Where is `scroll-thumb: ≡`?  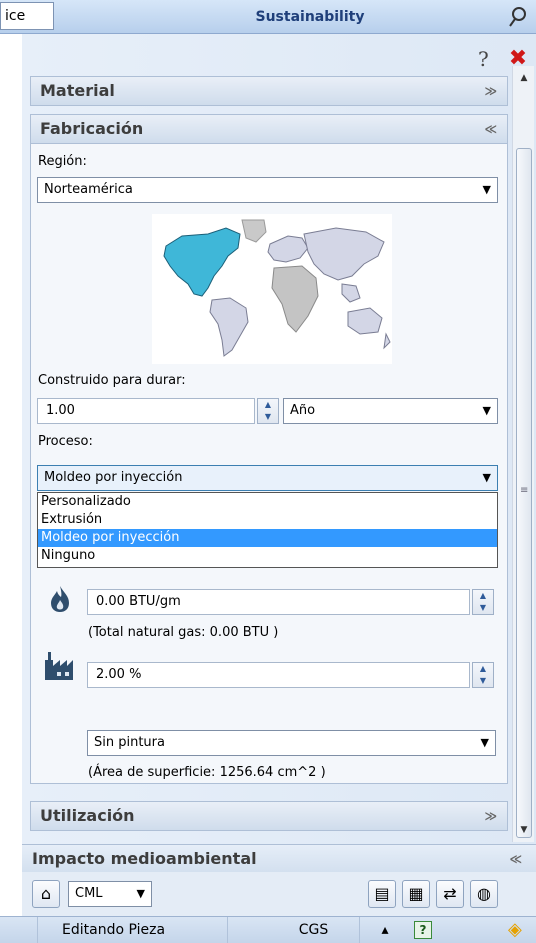 scroll-thumb: ≡ is located at coordinates (524, 493).